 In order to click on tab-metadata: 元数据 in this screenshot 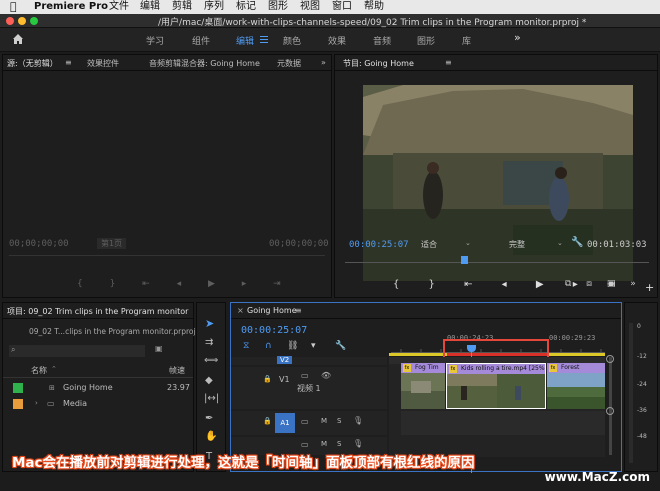, I will do `click(289, 63)`.